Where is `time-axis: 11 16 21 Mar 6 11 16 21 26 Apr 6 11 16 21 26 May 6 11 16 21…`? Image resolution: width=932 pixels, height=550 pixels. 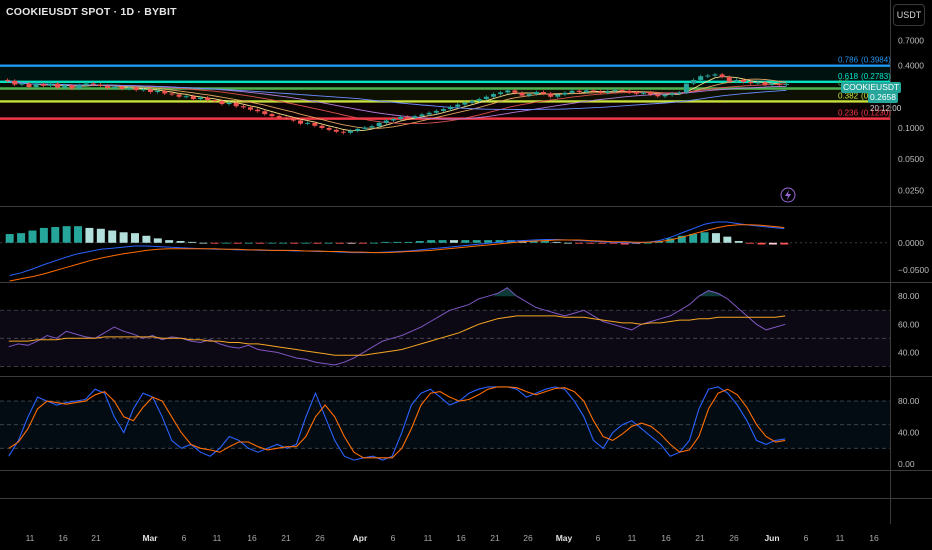
time-axis: 11 16 21 Mar 6 11 16 21 26 Apr 6 11 16 21 26 May 6 11 16 21… is located at coordinates (452, 538).